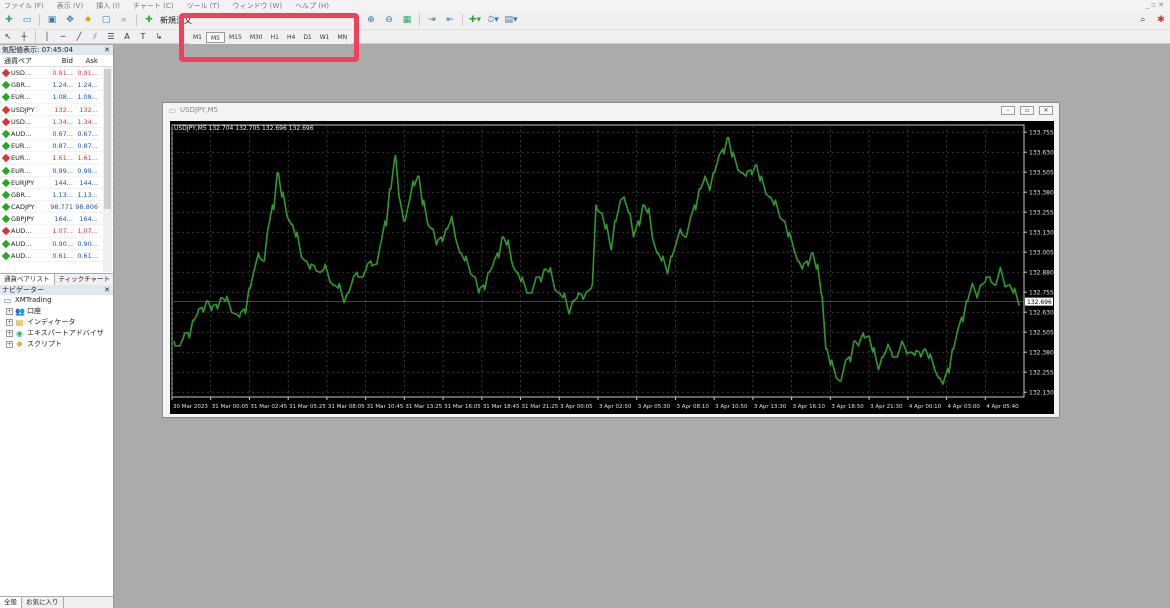 Image resolution: width=1170 pixels, height=608 pixels. What do you see at coordinates (24, 60) in the screenshot?
I see `column-symbol: 通貨ペア` at bounding box center [24, 60].